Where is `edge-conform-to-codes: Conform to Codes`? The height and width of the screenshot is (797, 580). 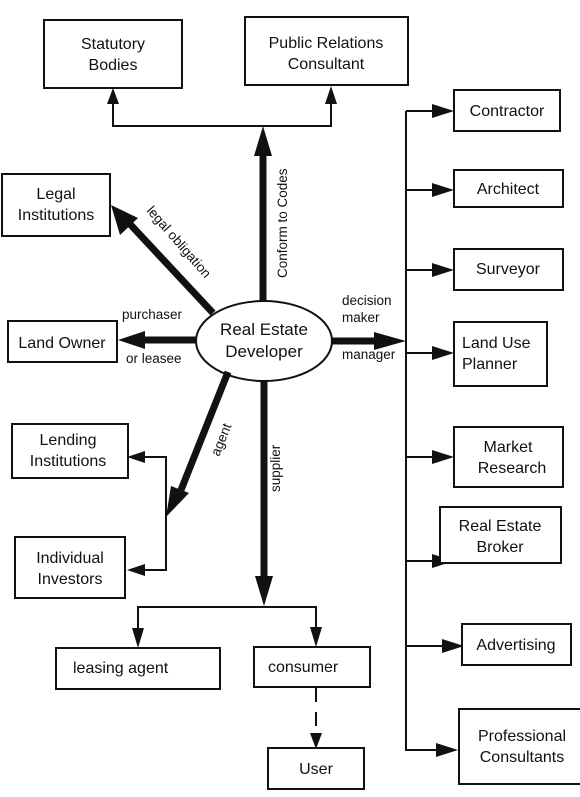
edge-conform-to-codes: Conform to Codes is located at coordinates (272, 217).